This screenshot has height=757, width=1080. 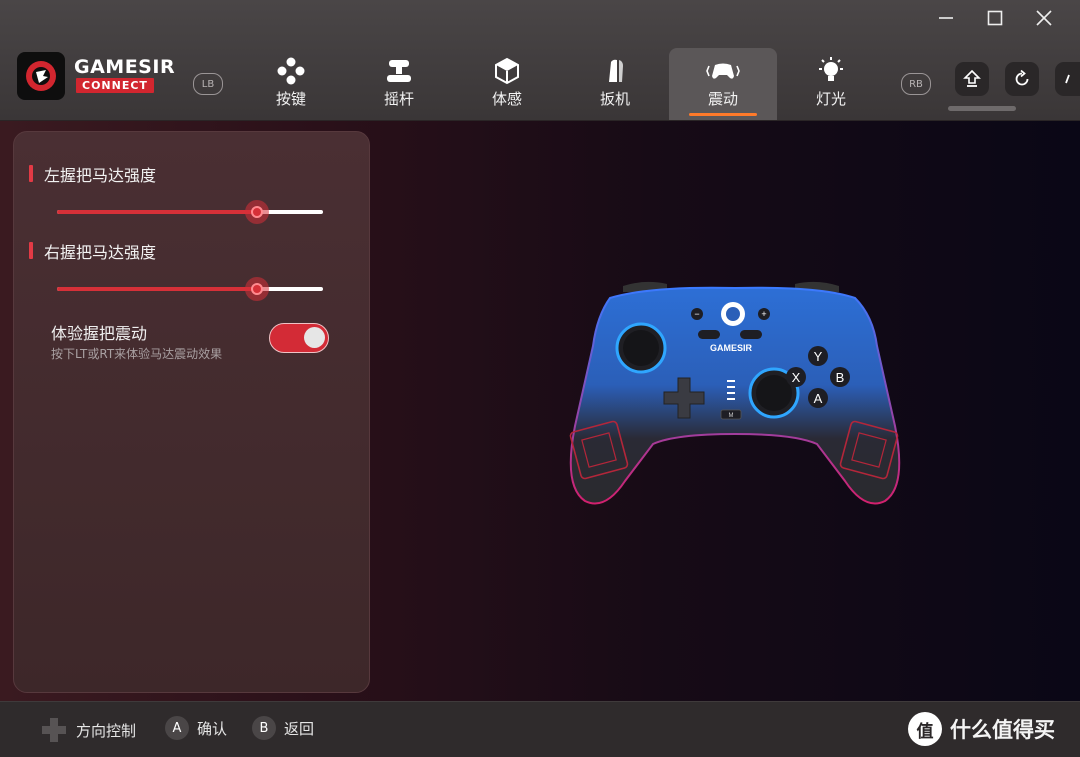 What do you see at coordinates (208, 84) in the screenshot?
I see `lb-button: LB` at bounding box center [208, 84].